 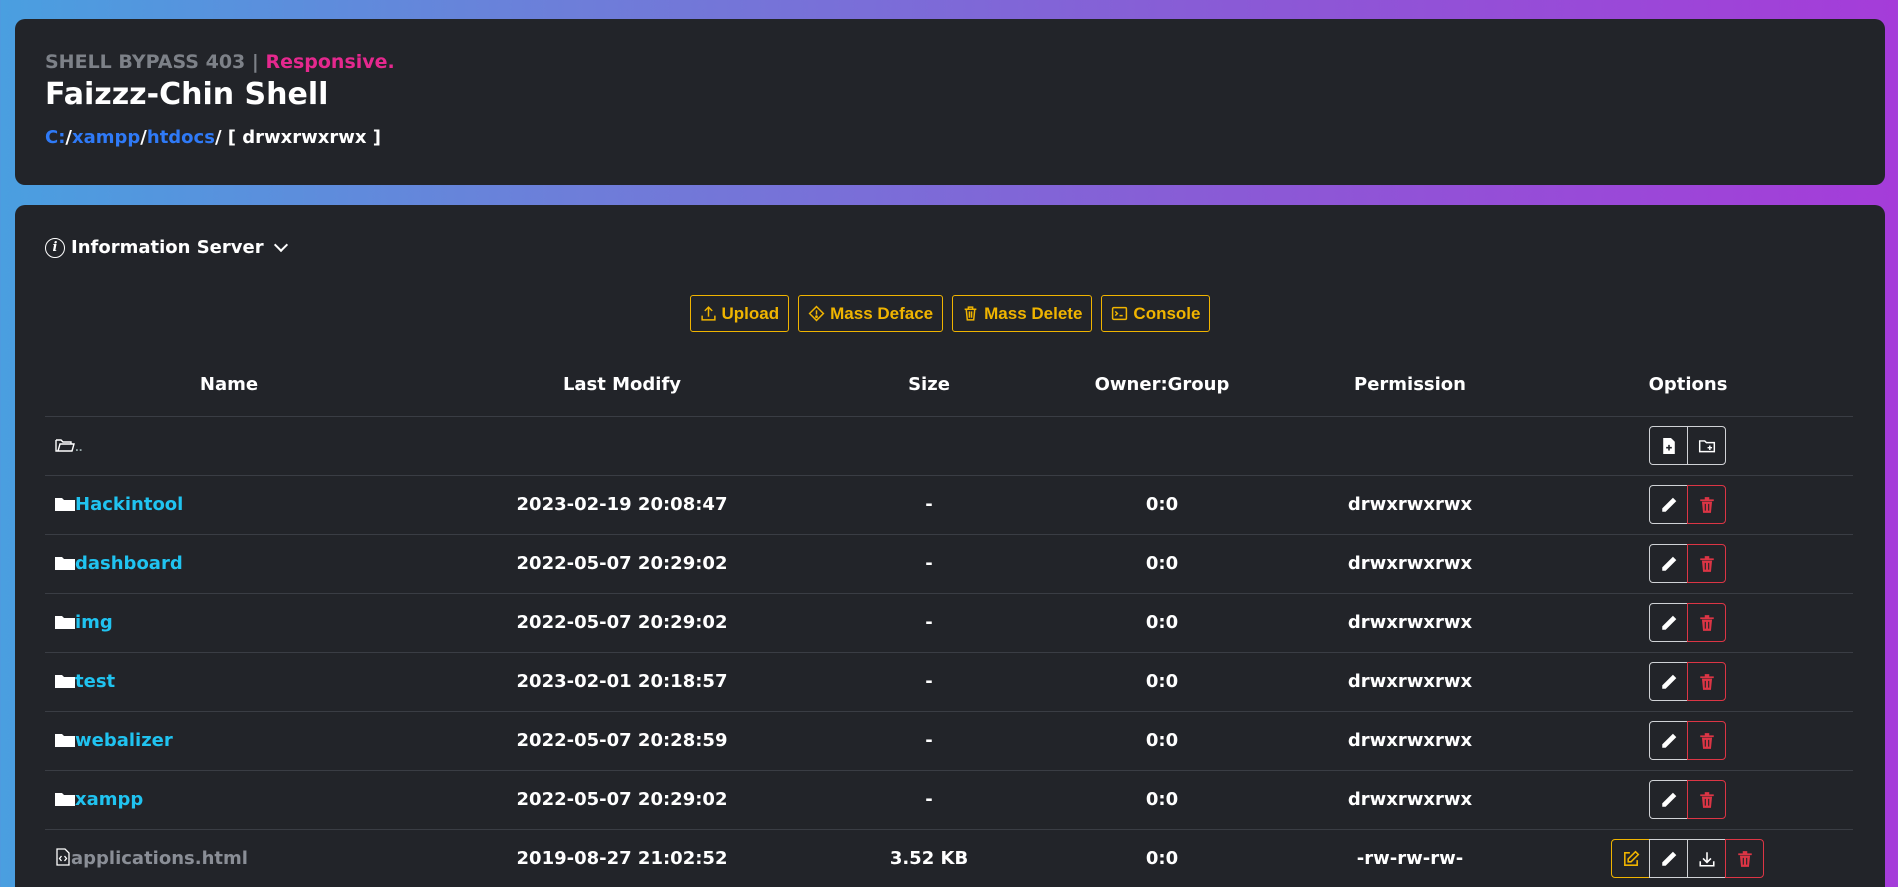 What do you see at coordinates (739, 313) in the screenshot?
I see `upload-button: Upload` at bounding box center [739, 313].